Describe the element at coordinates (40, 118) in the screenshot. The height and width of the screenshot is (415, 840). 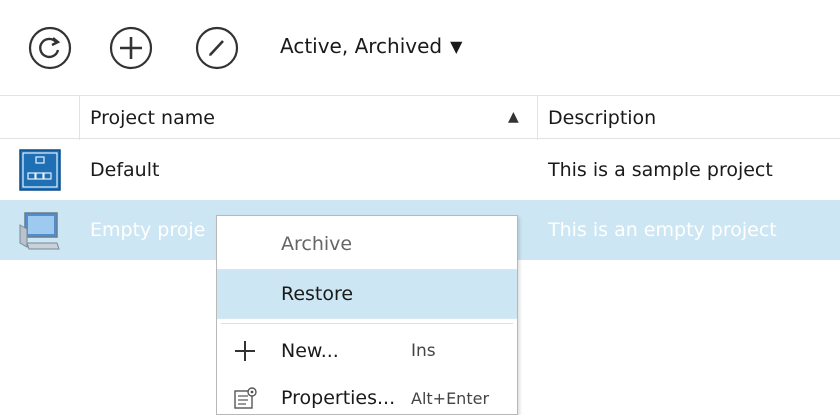
I see `icon-column-header` at that location.